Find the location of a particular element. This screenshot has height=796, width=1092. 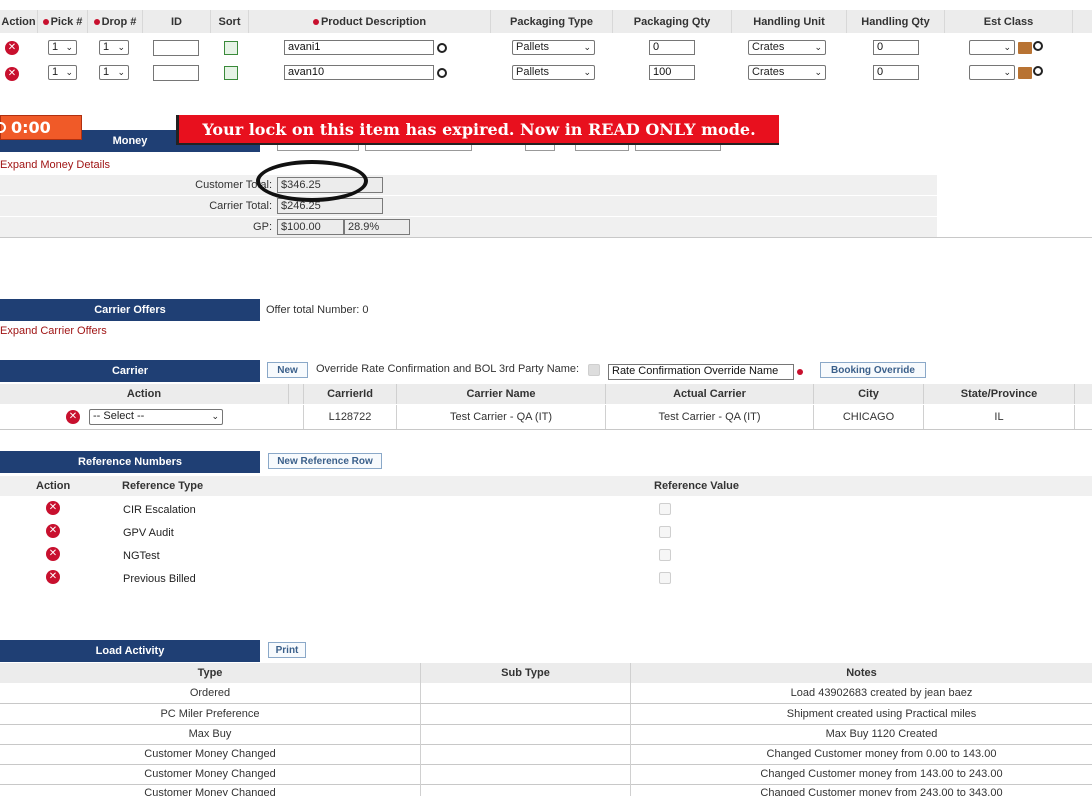

col-header-description-label: Product Description is located at coordinates (373, 21).